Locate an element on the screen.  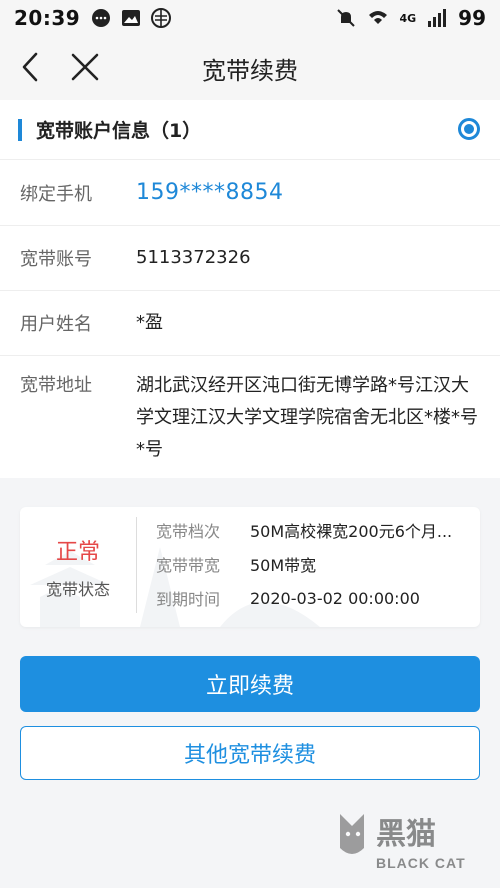
detail-row-expiry: 到期时间 2020-03-02 00:00:00 is located at coordinates (316, 598).